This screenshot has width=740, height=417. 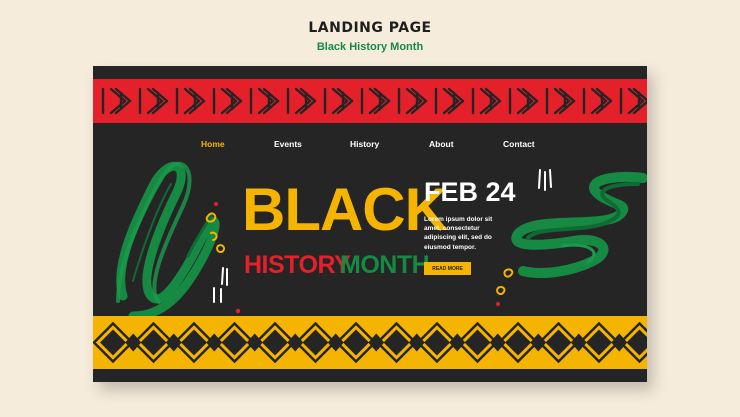 I want to click on read-more-button: read more, so click(x=447, y=268).